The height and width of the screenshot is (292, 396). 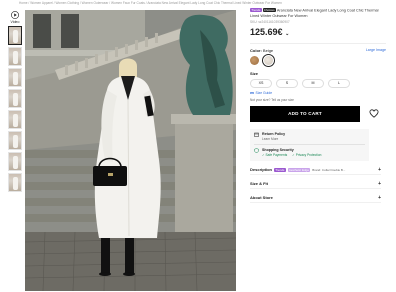 I want to click on size-option-m: M, so click(x=313, y=83).